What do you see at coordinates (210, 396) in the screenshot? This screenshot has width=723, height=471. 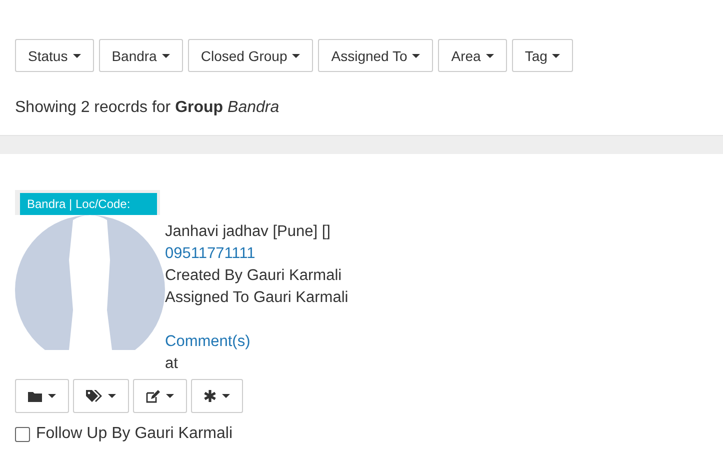 I see `asterisk-icon` at bounding box center [210, 396].